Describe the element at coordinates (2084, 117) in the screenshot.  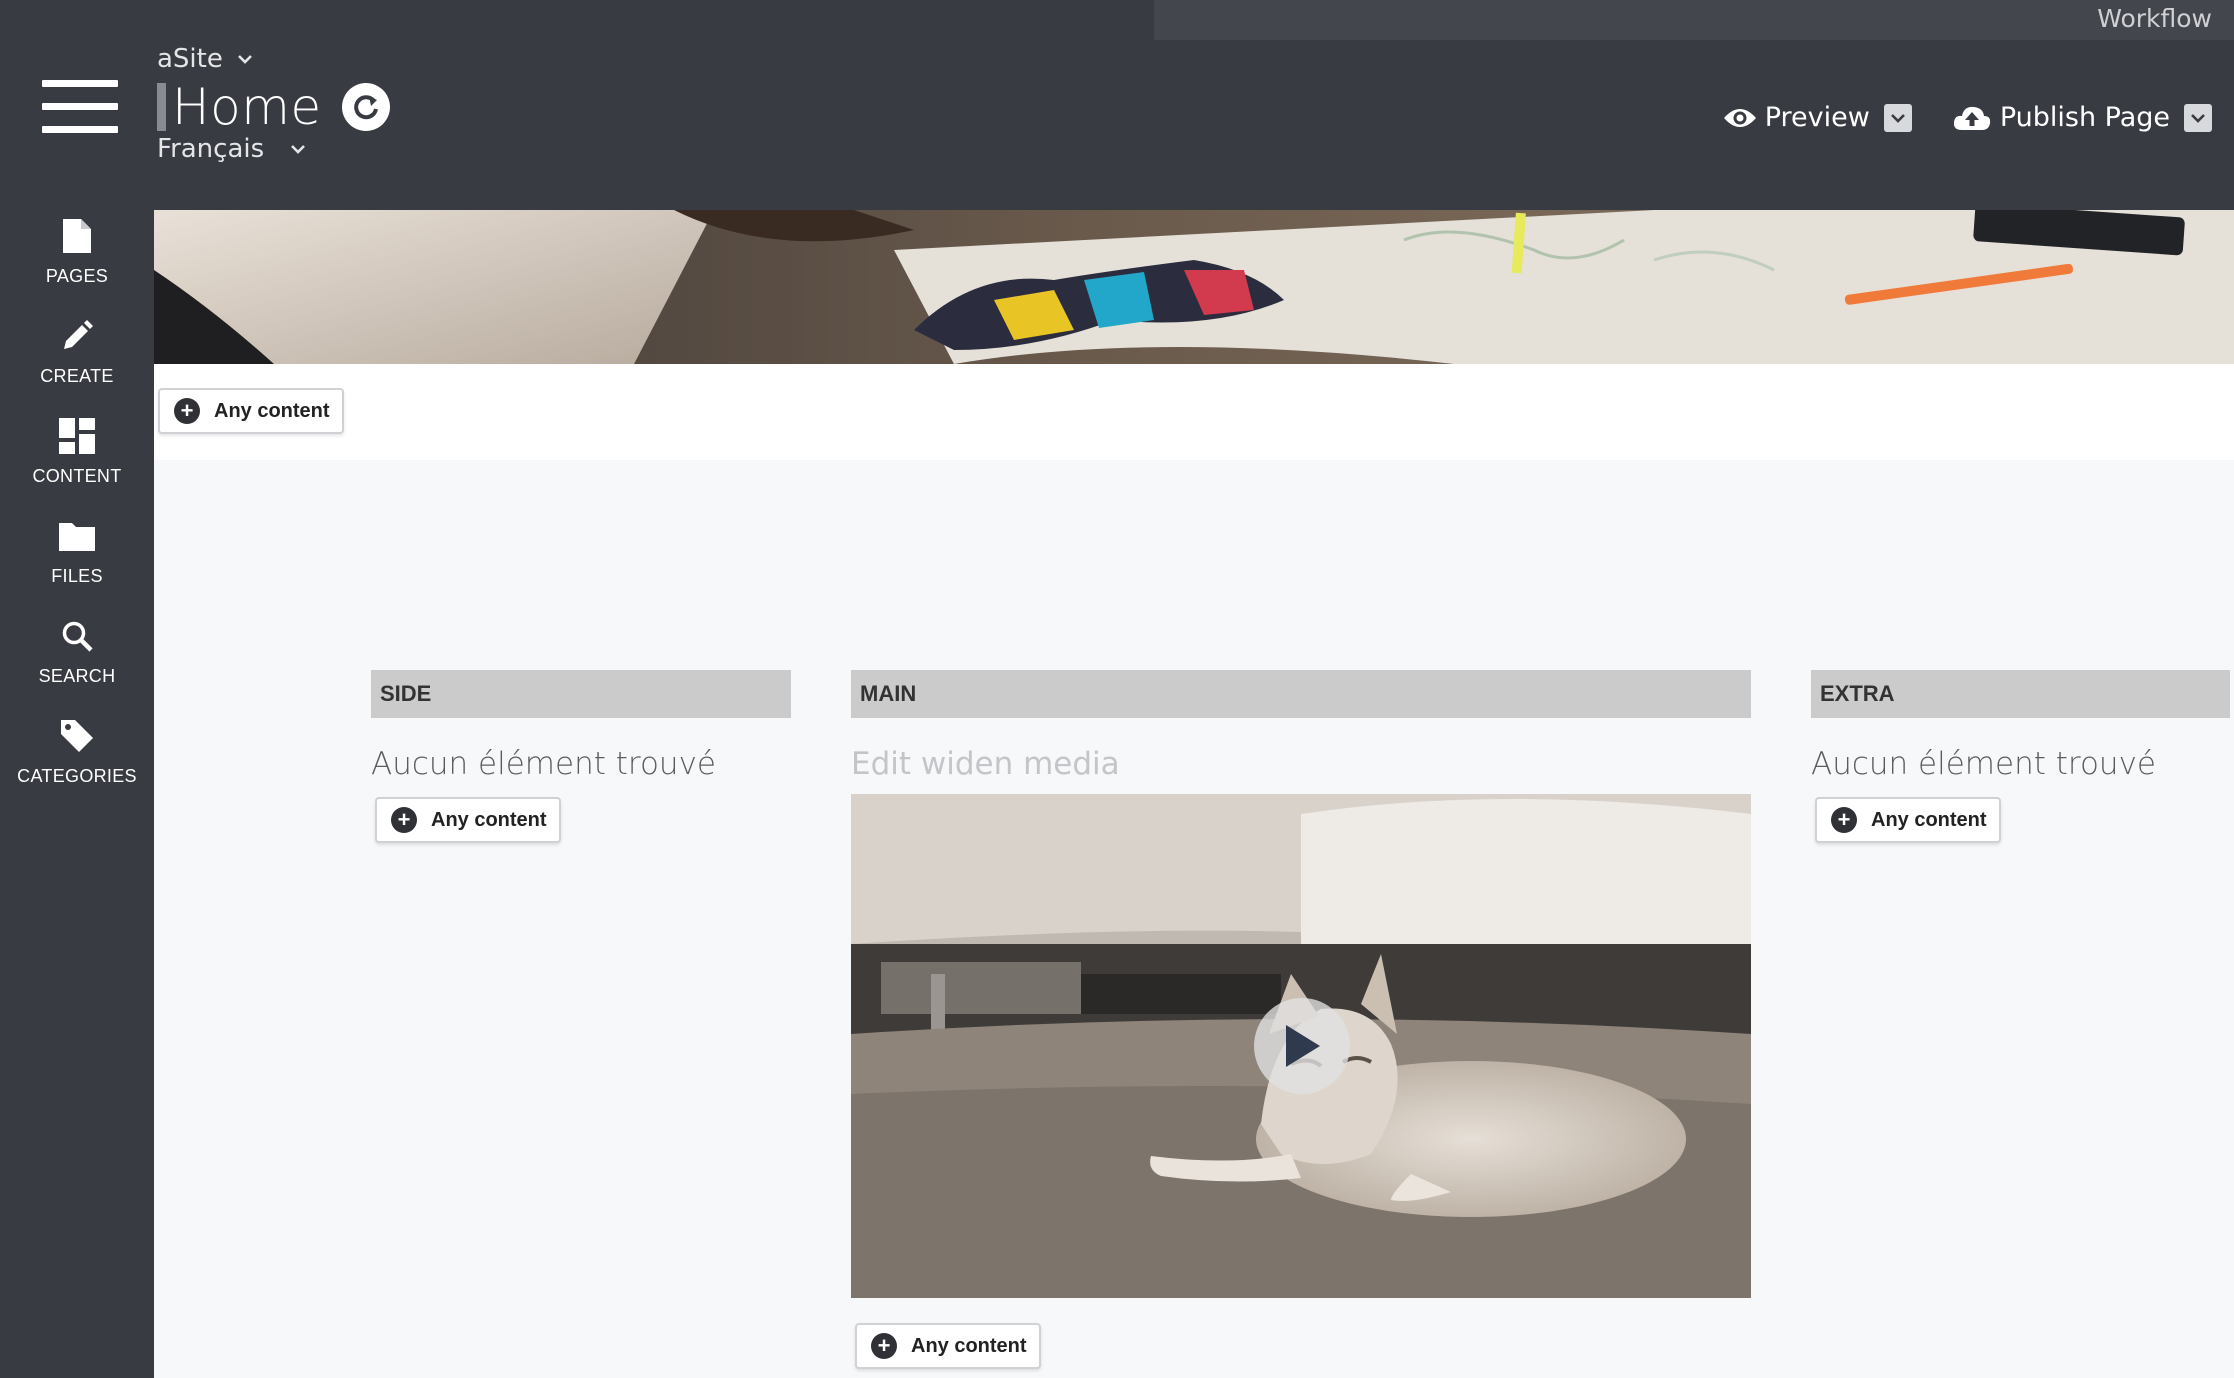
I see `publish-label: Publish Page` at that location.